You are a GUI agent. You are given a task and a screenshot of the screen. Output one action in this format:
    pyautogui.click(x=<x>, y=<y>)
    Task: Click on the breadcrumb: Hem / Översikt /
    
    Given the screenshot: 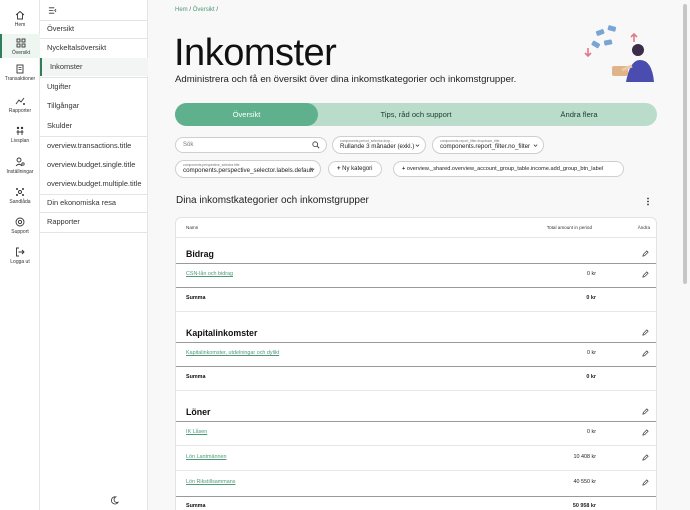 What is the action you would take?
    pyautogui.click(x=196, y=10)
    